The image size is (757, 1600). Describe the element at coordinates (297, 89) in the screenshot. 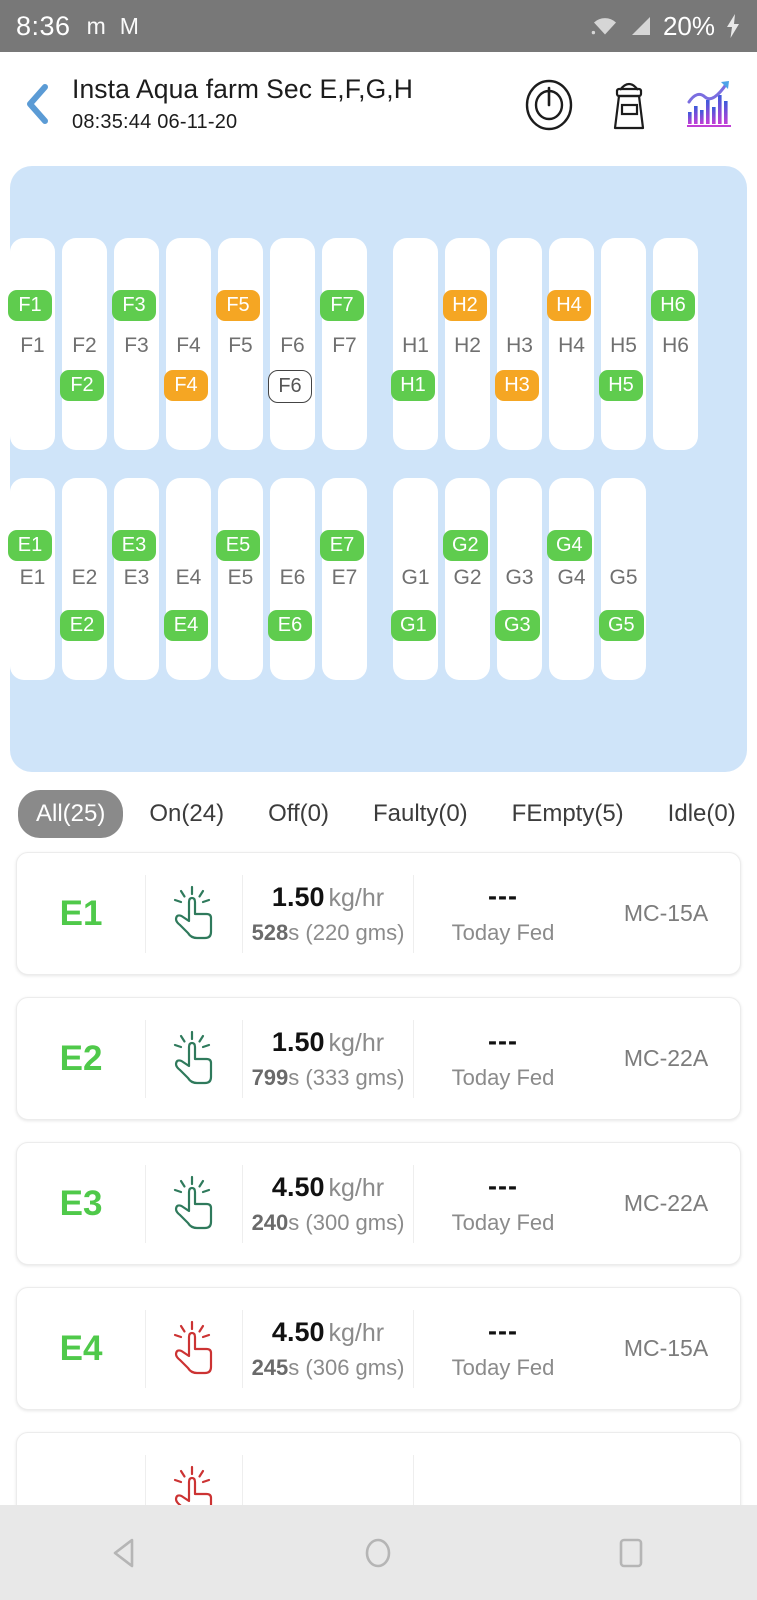

I see `page-title: Insta Aqua farm Sec E,F,G,H` at that location.